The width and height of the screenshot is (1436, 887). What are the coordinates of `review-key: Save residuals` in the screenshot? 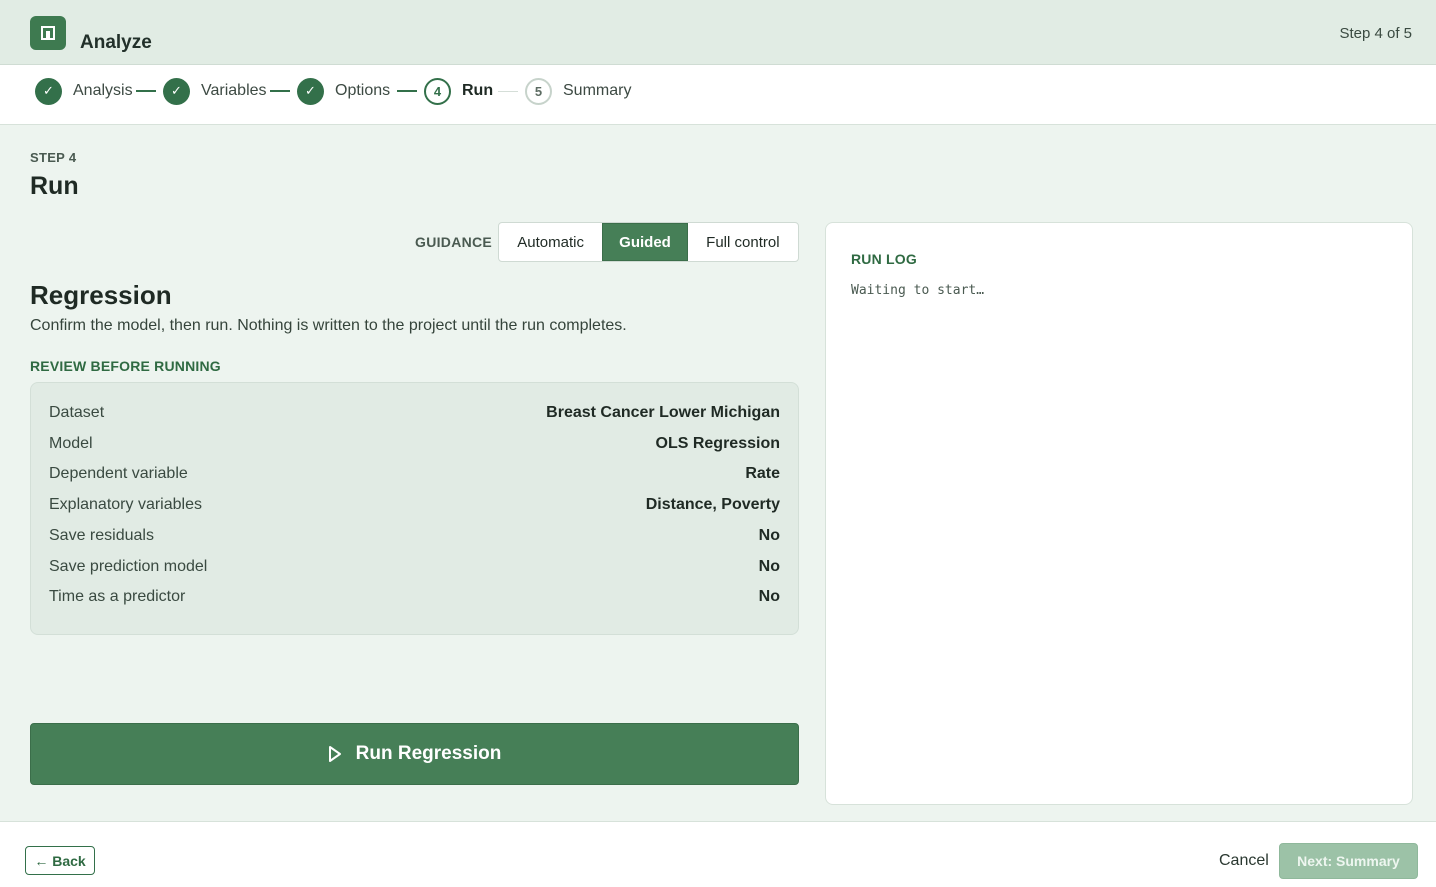 It's located at (101, 535).